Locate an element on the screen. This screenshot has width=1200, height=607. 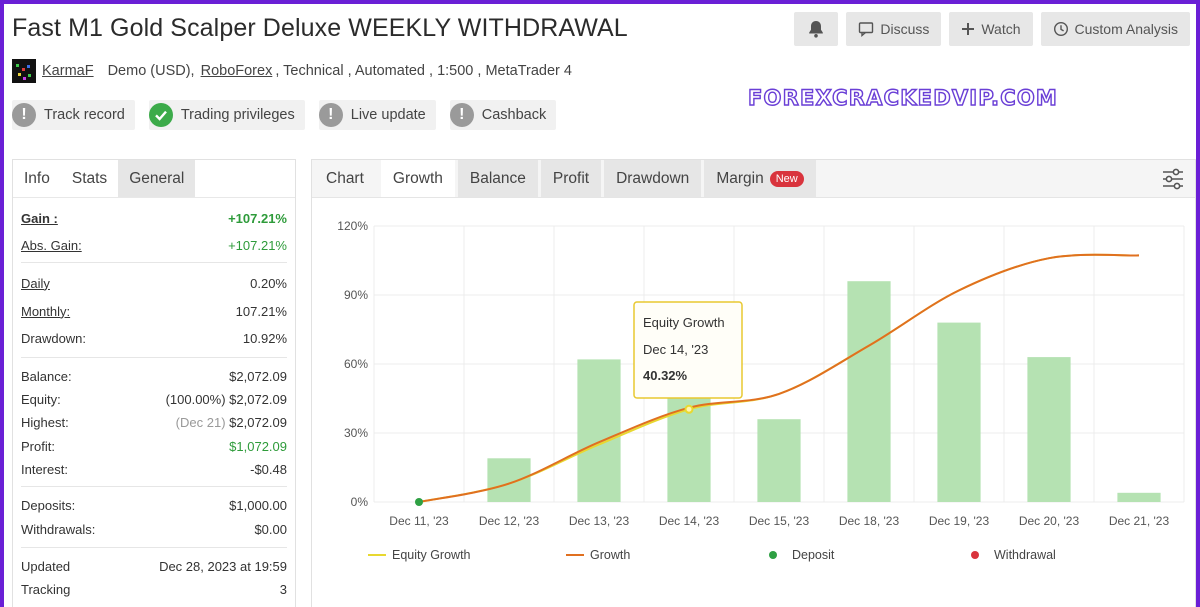
chat-icon is located at coordinates (866, 29).